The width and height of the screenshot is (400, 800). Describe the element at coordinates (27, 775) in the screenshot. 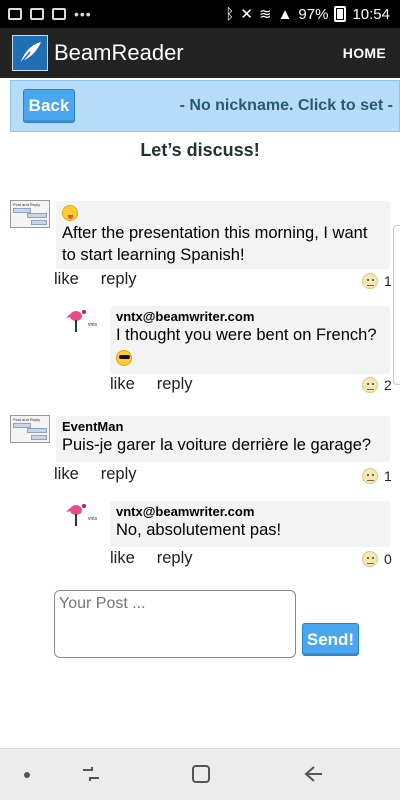

I see `nav-dot-icon` at that location.